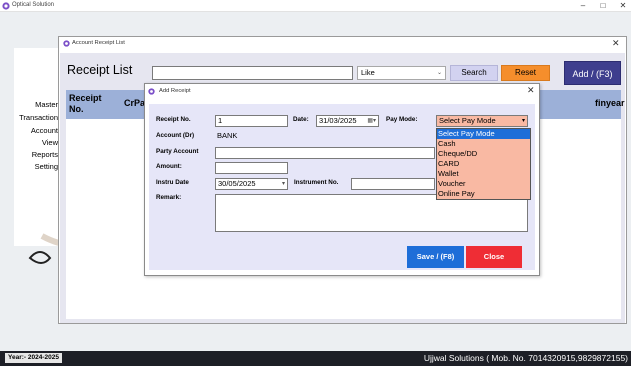 The image size is (631, 366). I want to click on chevron-down-icon: ▾, so click(523, 121).